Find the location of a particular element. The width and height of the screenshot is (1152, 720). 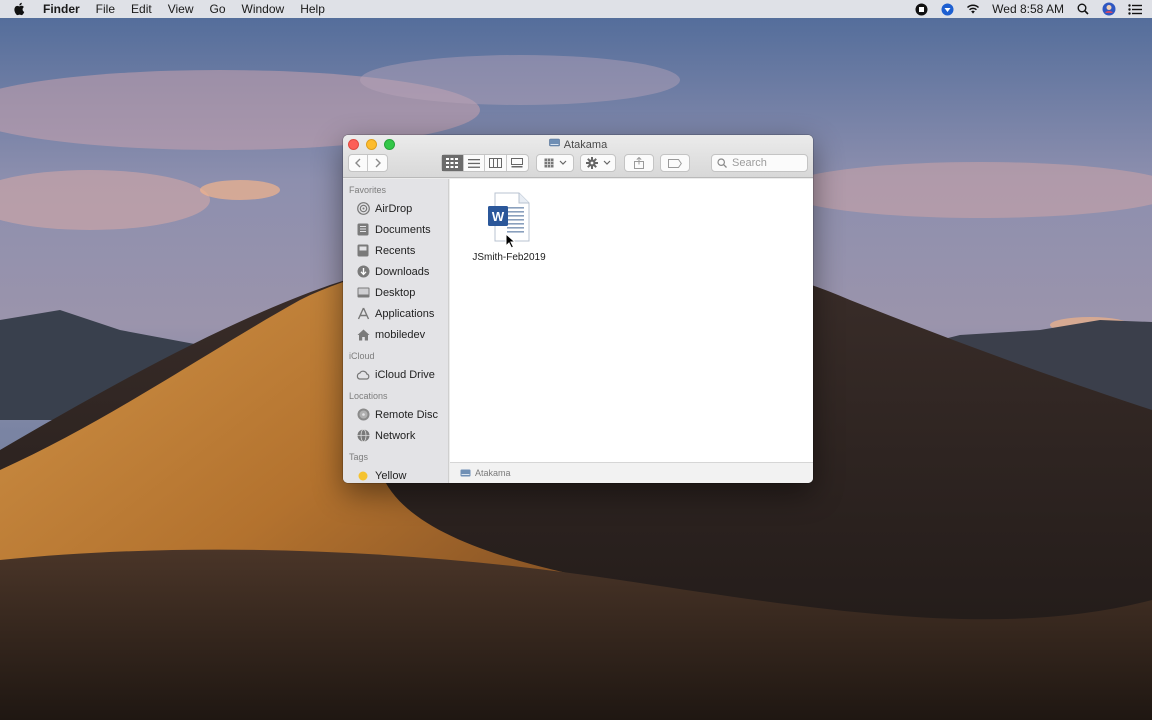

downloads-icon is located at coordinates (363, 272).